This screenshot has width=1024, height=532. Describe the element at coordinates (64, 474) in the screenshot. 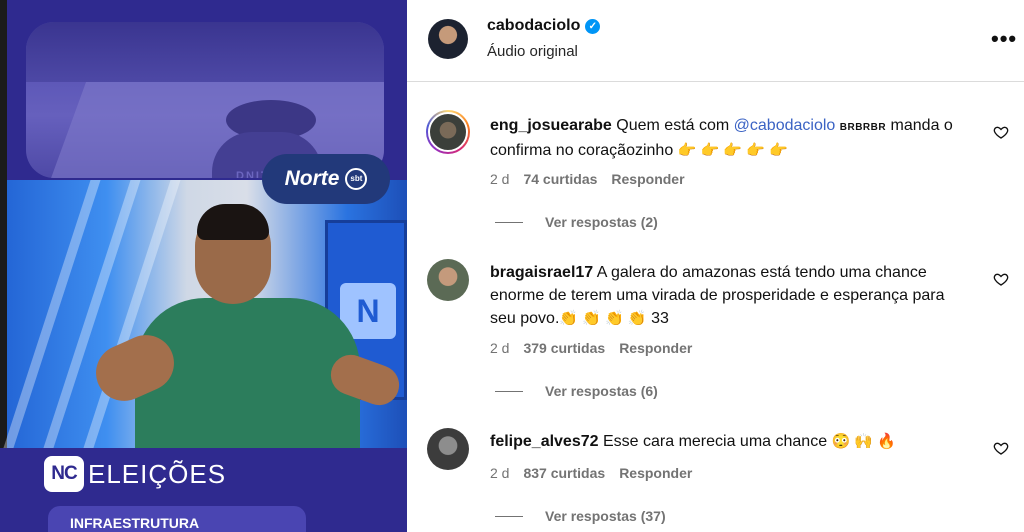

I see `nc-logo: NC` at that location.